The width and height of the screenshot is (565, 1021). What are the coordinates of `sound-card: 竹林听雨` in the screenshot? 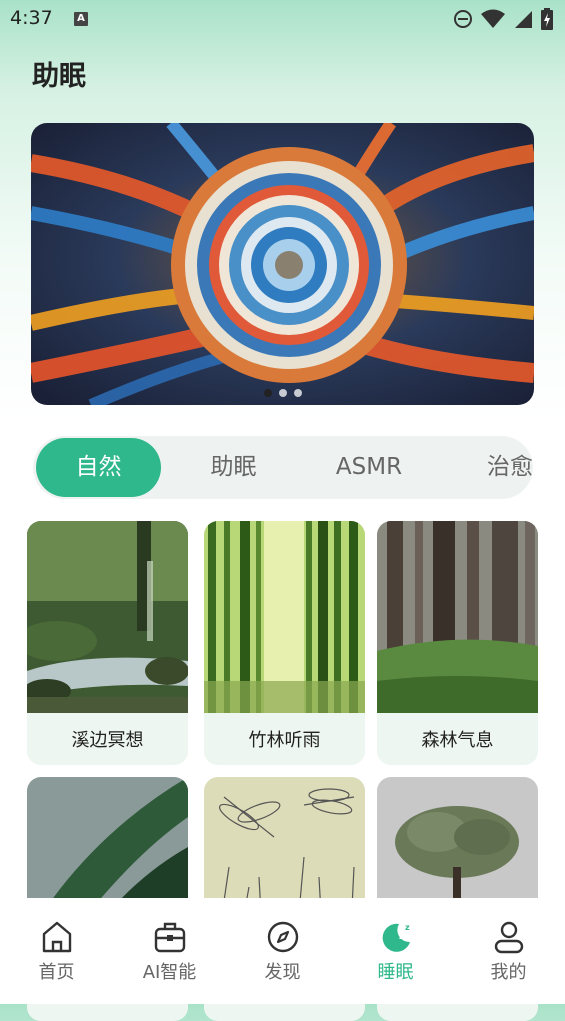 It's located at (284, 643).